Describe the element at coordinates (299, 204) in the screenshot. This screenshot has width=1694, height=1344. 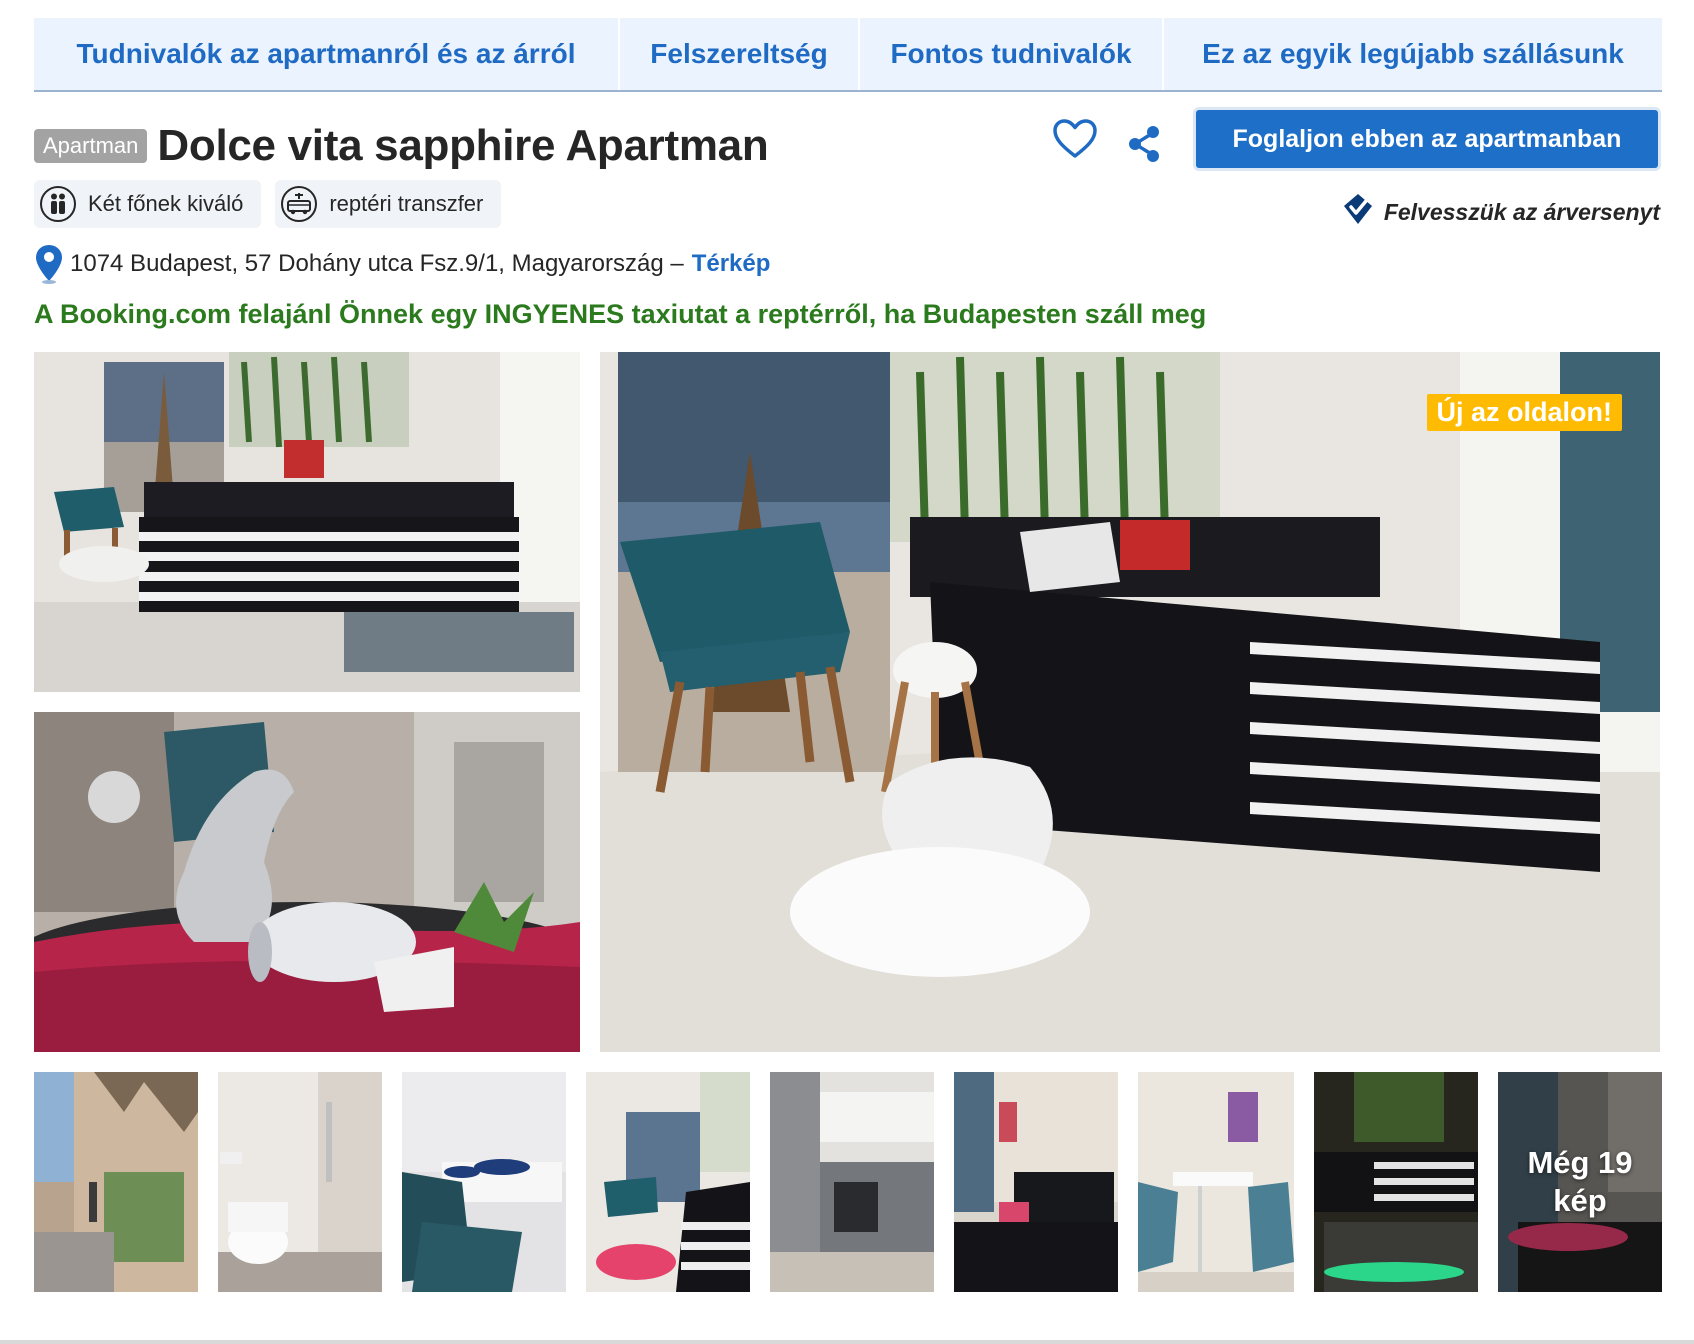
I see `airport-shuttle-icon` at that location.